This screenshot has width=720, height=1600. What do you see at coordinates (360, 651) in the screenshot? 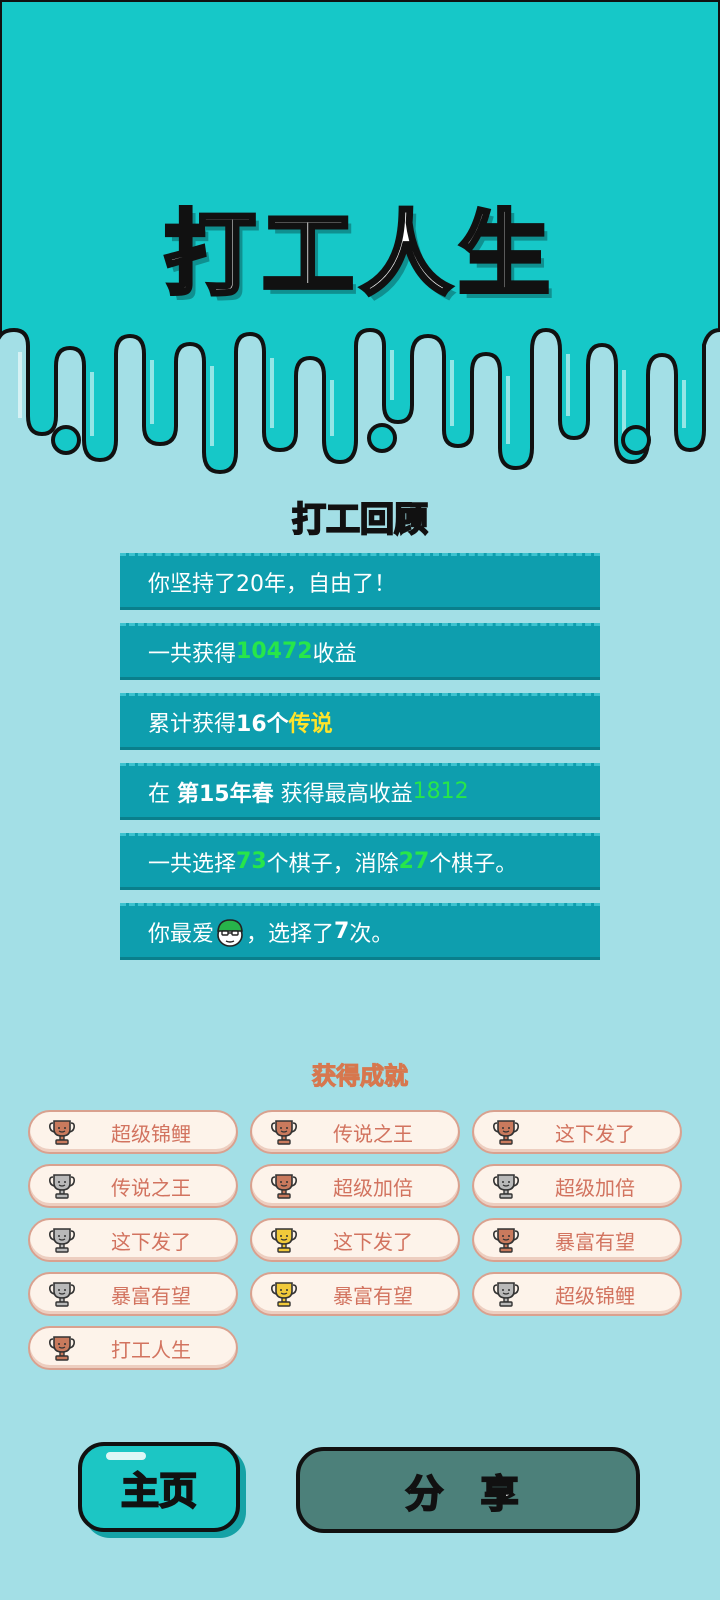
I see `review-row-earnings: 一共获得 10472 收益` at bounding box center [360, 651].